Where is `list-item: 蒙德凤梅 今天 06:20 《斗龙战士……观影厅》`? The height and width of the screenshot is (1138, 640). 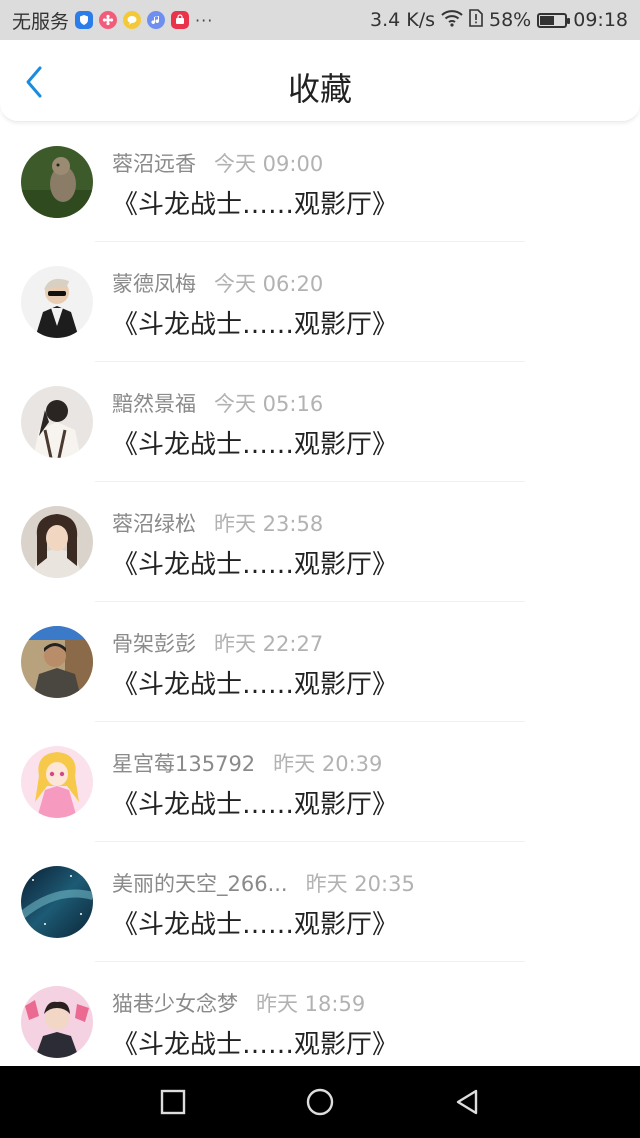
list-item: 蒙德凤梅 今天 06:20 《斗龙战士……观影厅》 is located at coordinates (320, 302).